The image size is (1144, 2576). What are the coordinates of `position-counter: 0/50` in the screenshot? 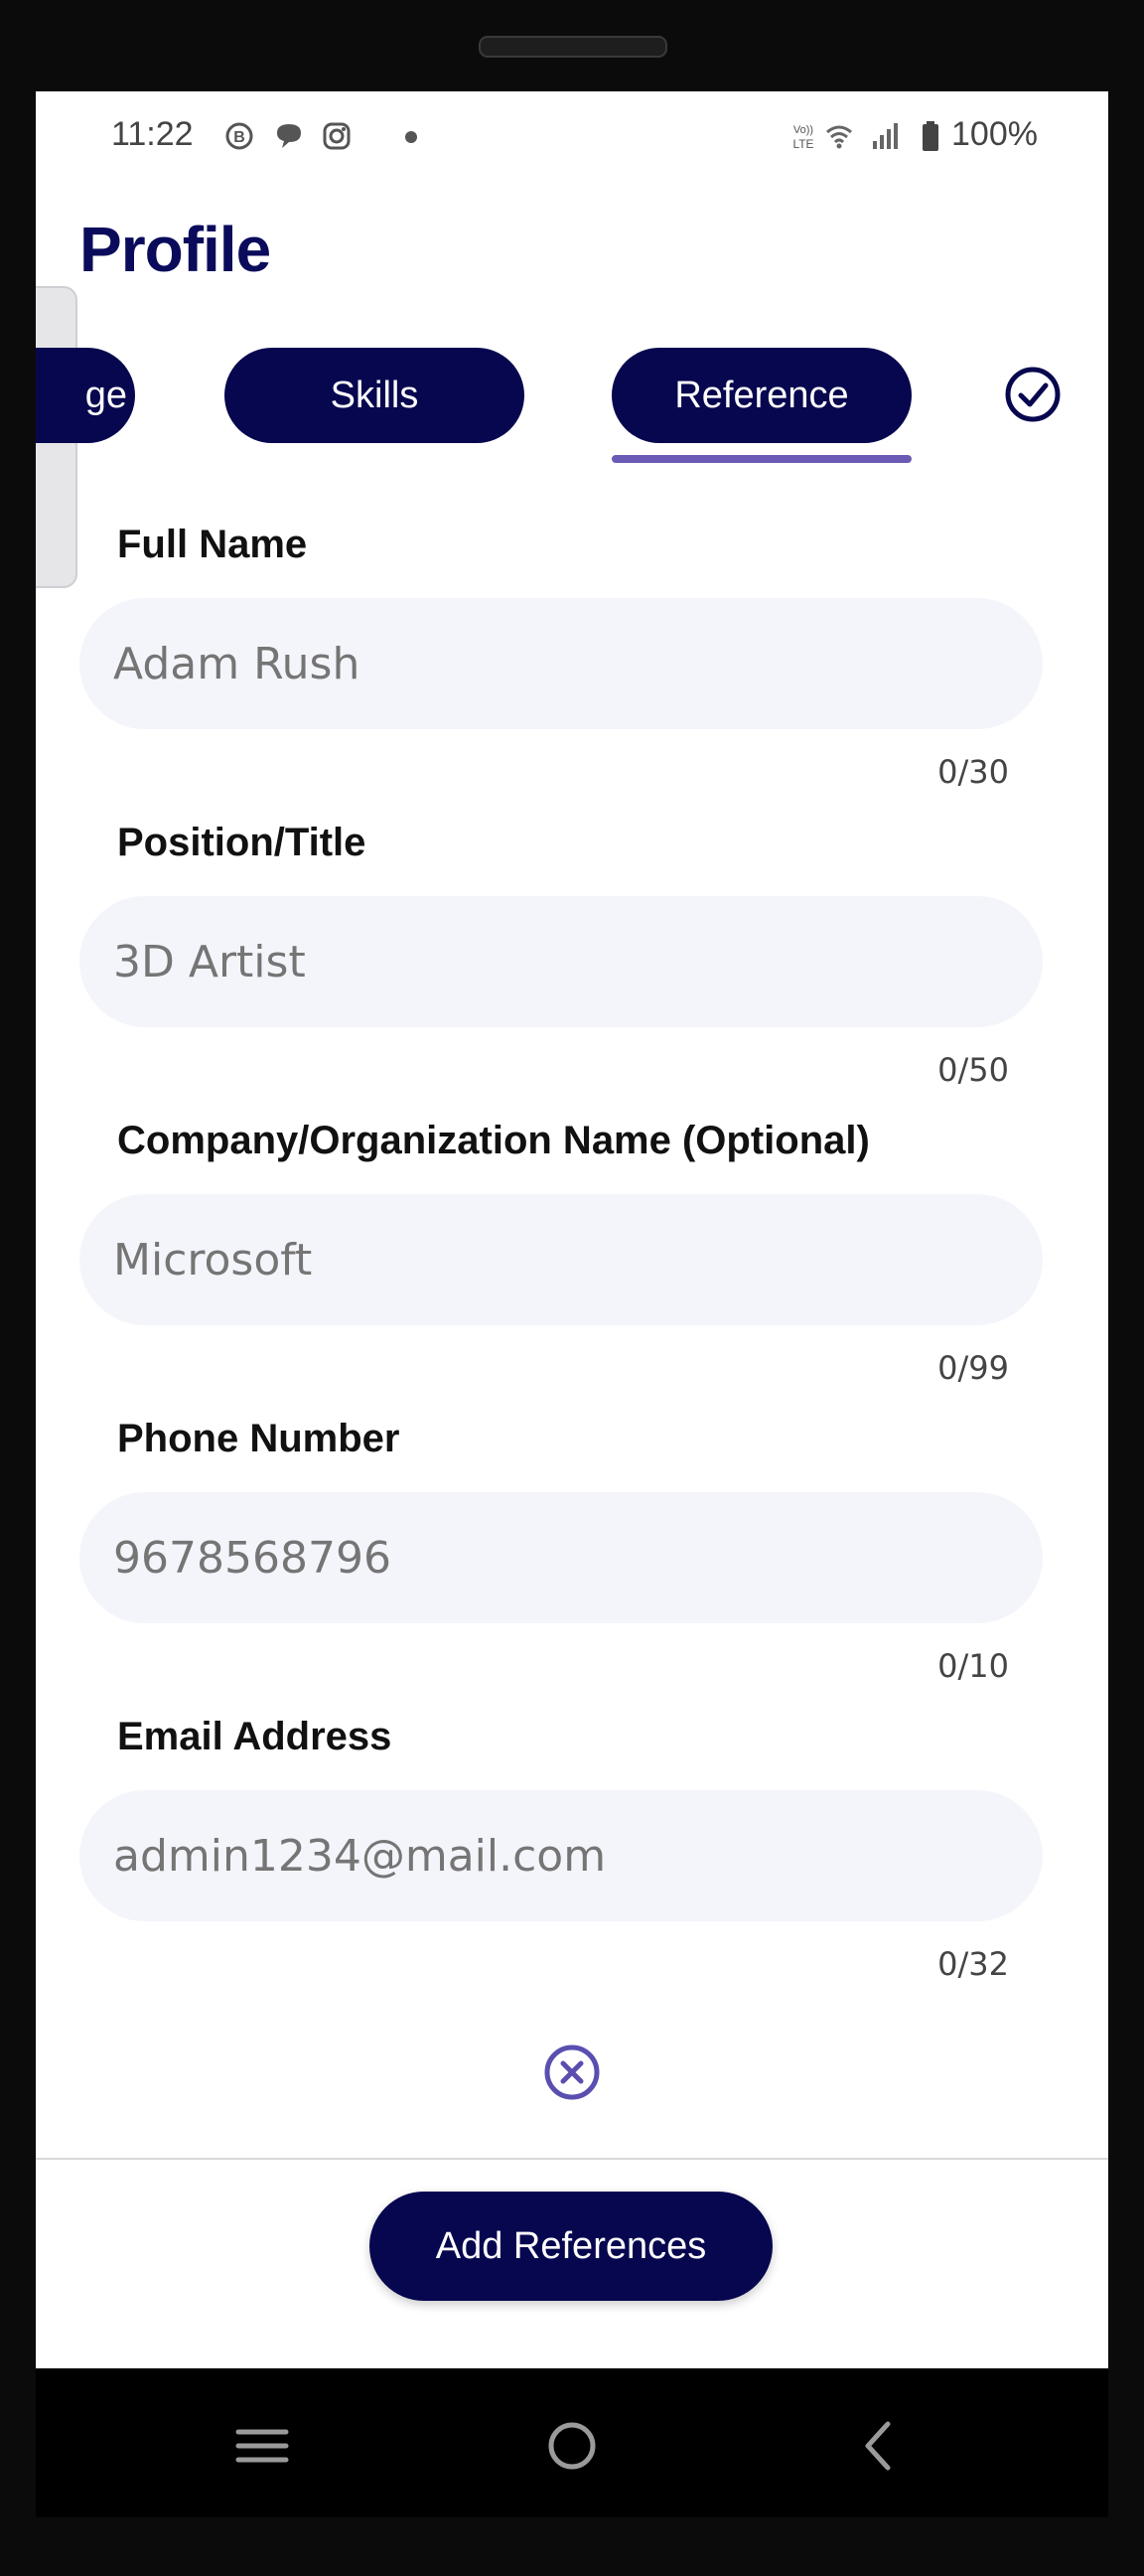 It's located at (973, 1070).